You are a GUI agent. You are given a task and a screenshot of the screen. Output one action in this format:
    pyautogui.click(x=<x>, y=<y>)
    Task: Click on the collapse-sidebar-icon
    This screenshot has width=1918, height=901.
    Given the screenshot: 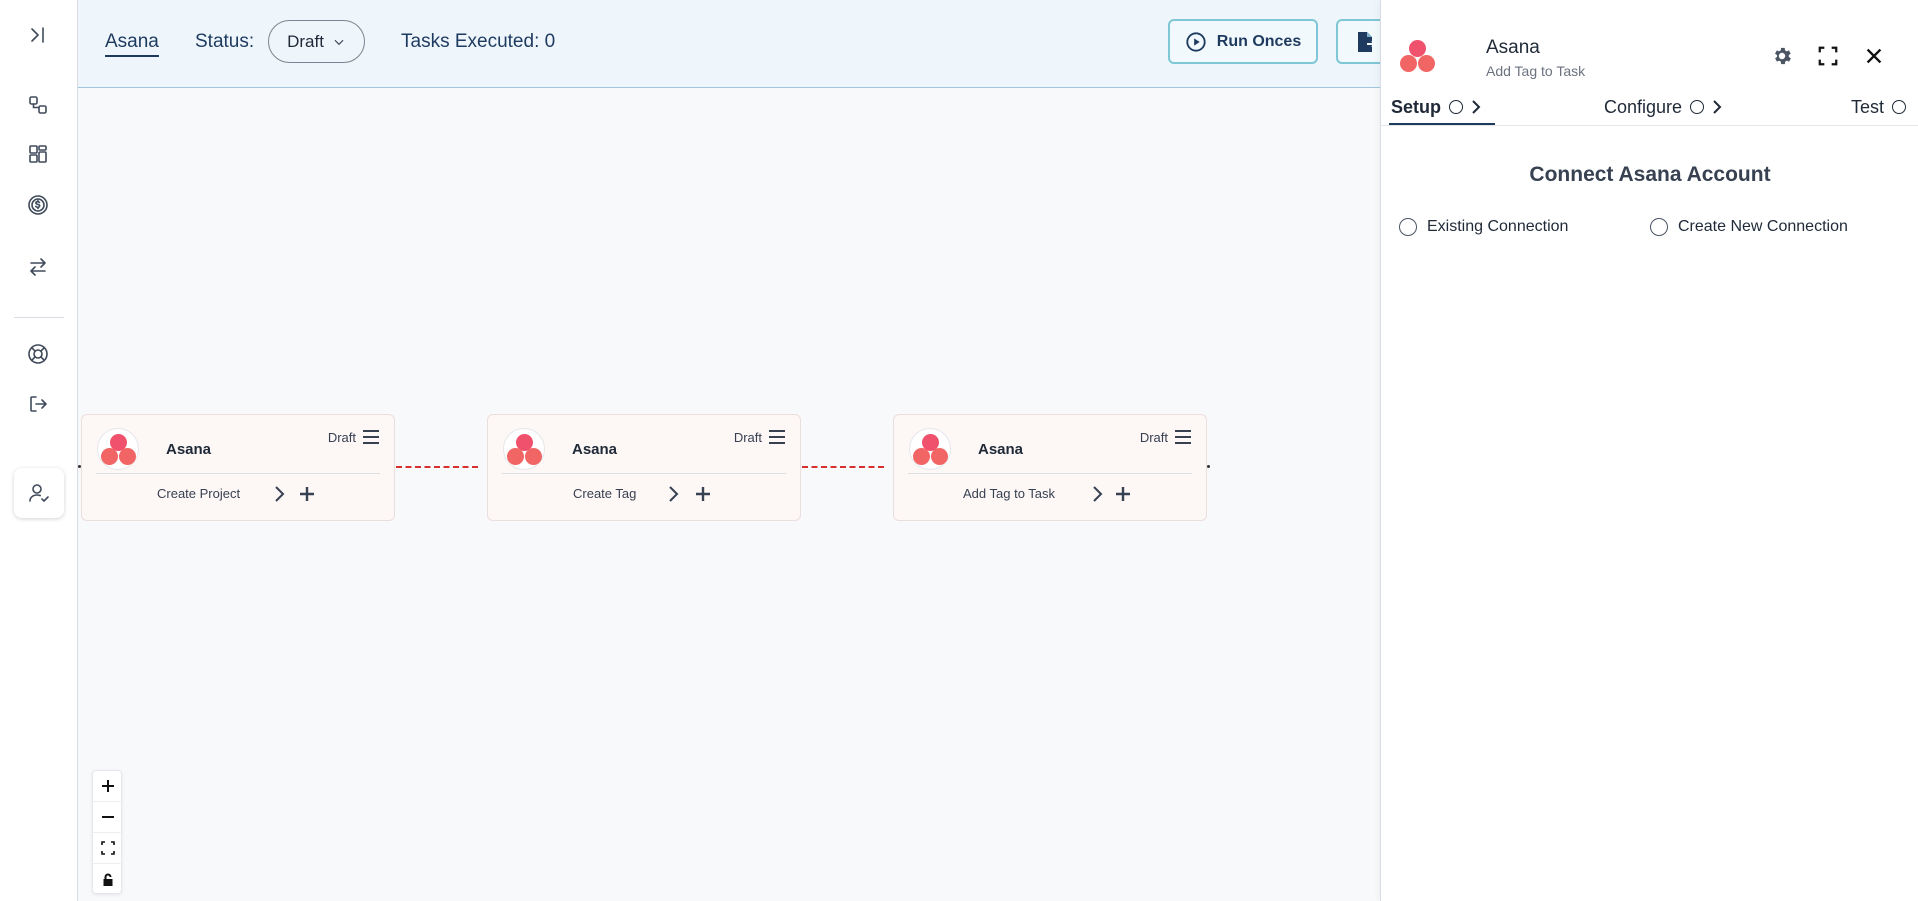 What is the action you would take?
    pyautogui.click(x=37, y=35)
    